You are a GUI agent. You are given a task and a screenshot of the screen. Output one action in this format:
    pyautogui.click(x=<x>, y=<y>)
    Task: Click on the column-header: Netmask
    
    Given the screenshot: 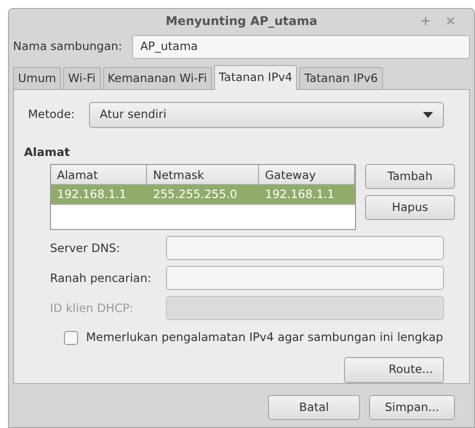 What is the action you would take?
    pyautogui.click(x=203, y=174)
    